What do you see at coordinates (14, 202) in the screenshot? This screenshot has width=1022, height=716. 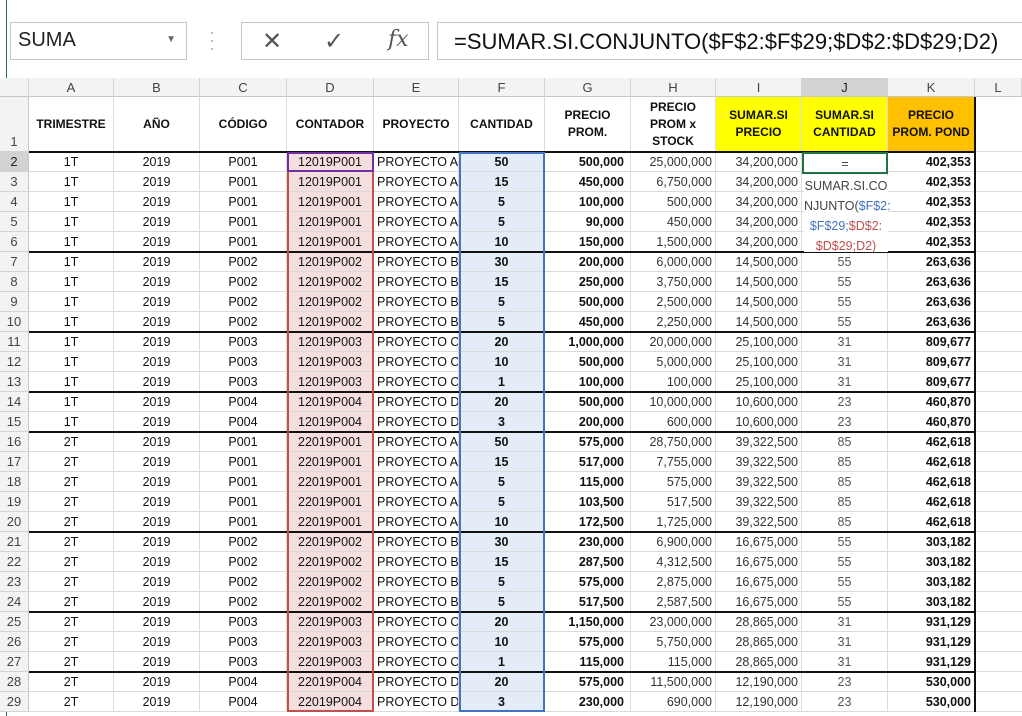 I see `row-header-4: 4` at bounding box center [14, 202].